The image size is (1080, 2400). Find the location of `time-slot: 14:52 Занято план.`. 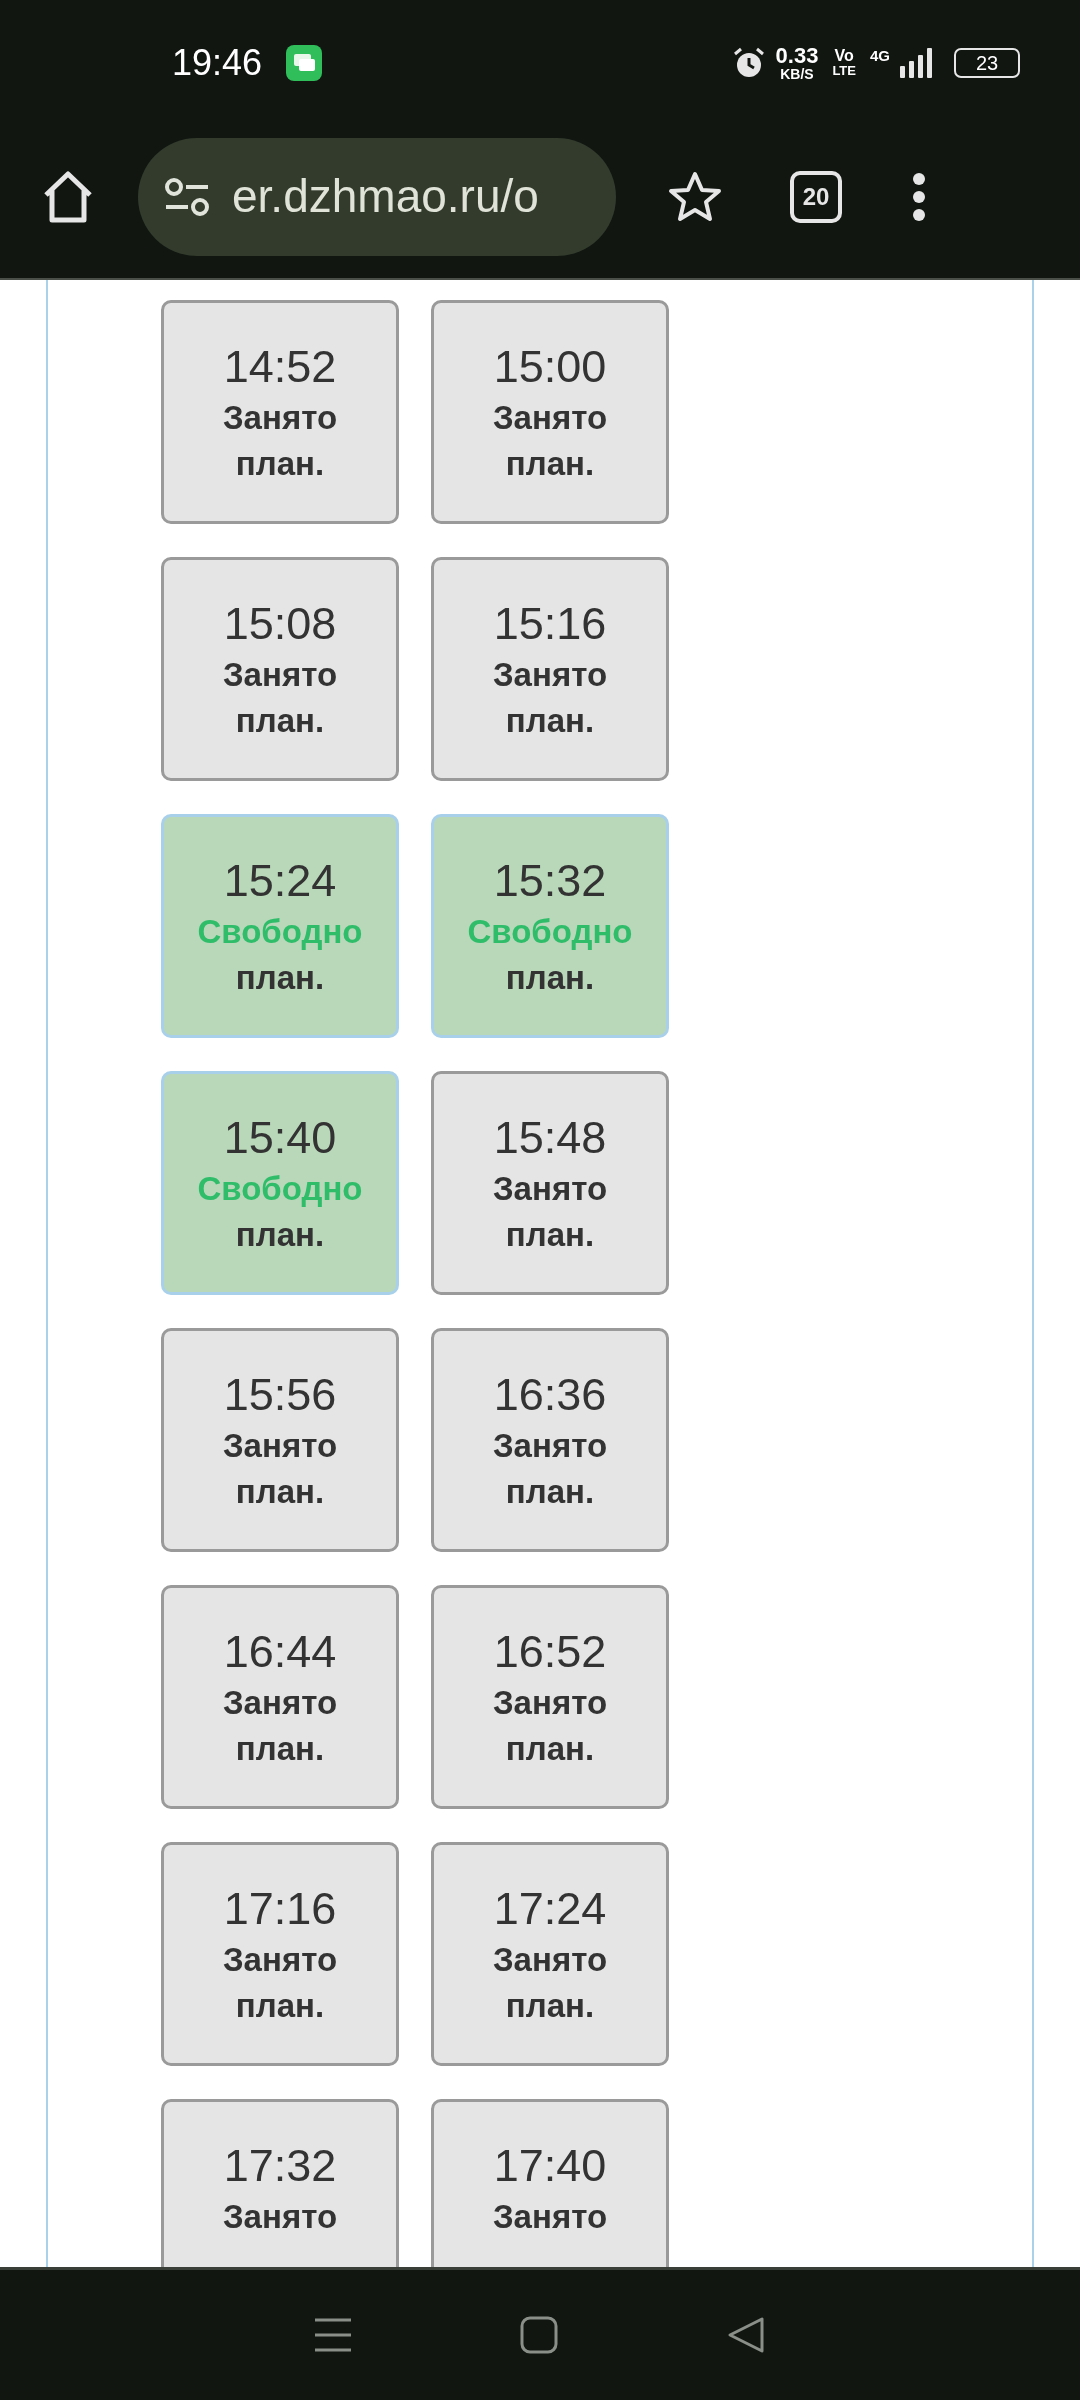

time-slot: 14:52 Занято план. is located at coordinates (280, 412).